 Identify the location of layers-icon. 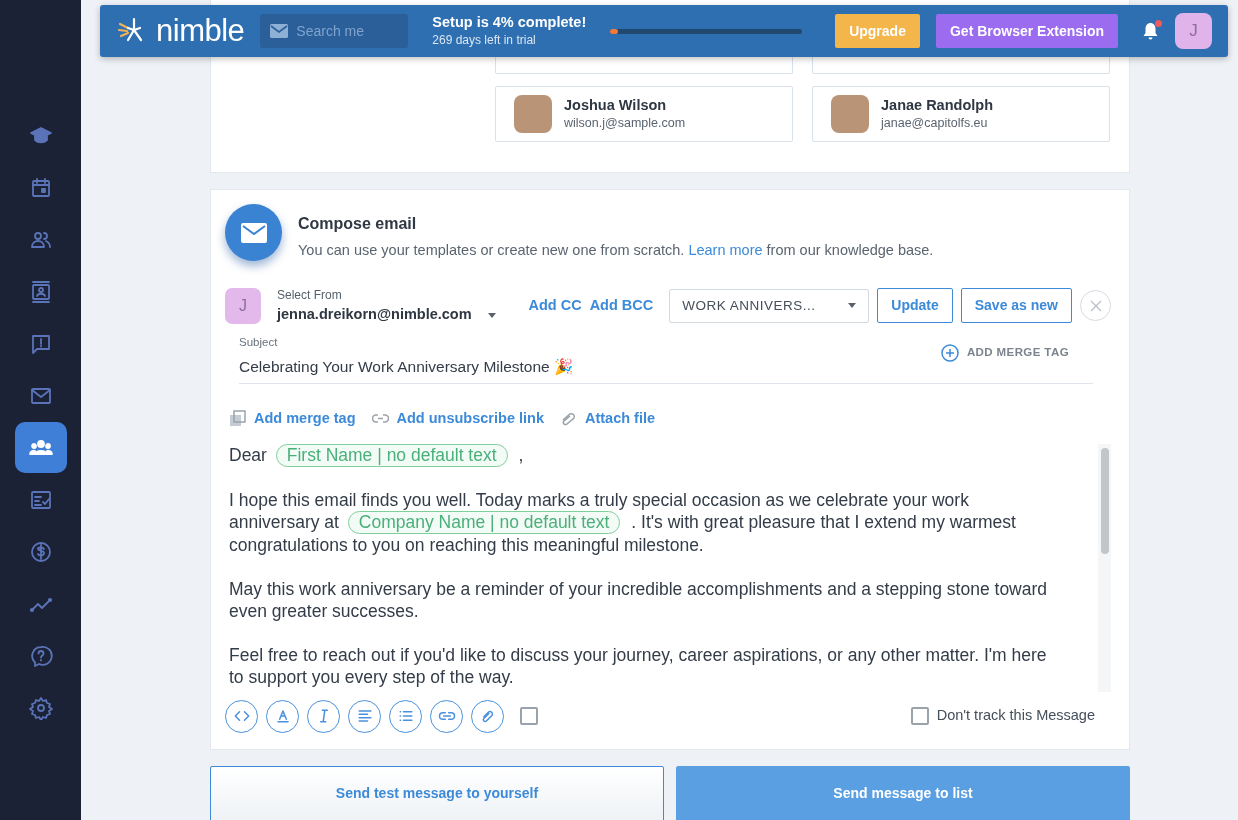
(237, 419).